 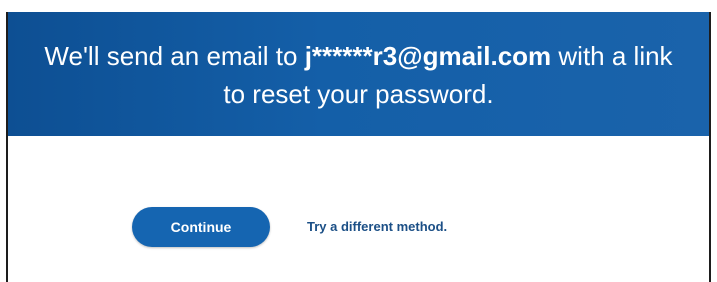 I want to click on banner-line-2: to reset your password., so click(x=358, y=94).